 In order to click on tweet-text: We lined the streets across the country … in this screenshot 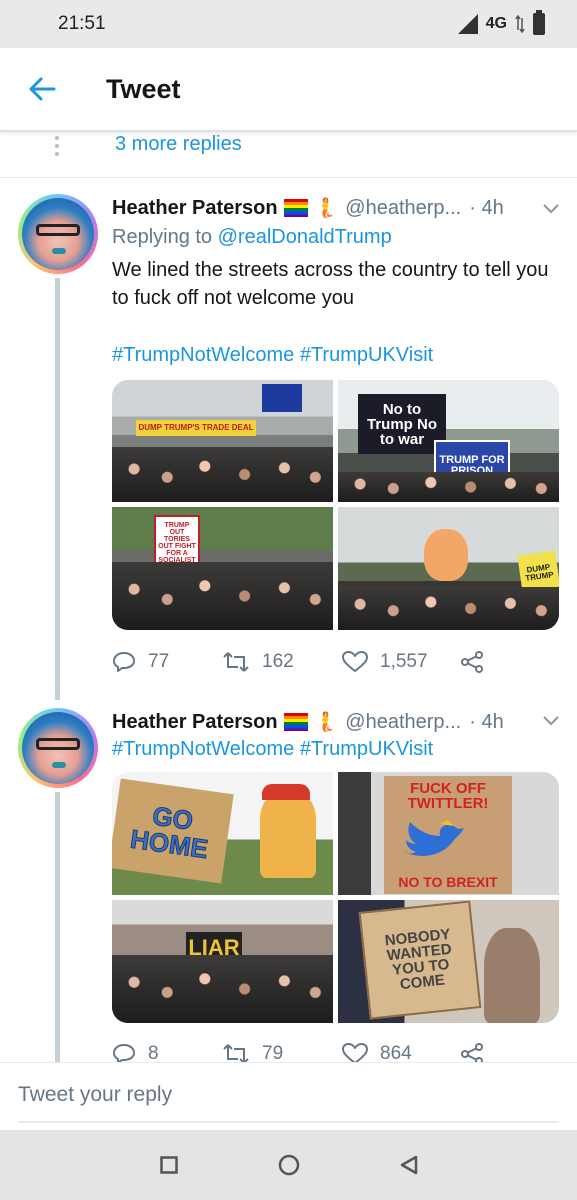, I will do `click(330, 284)`.